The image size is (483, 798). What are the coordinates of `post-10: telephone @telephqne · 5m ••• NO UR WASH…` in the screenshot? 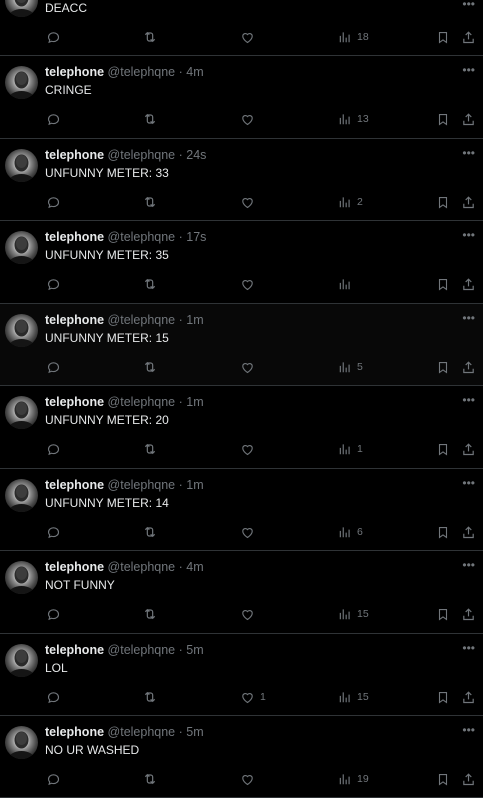 It's located at (241, 757).